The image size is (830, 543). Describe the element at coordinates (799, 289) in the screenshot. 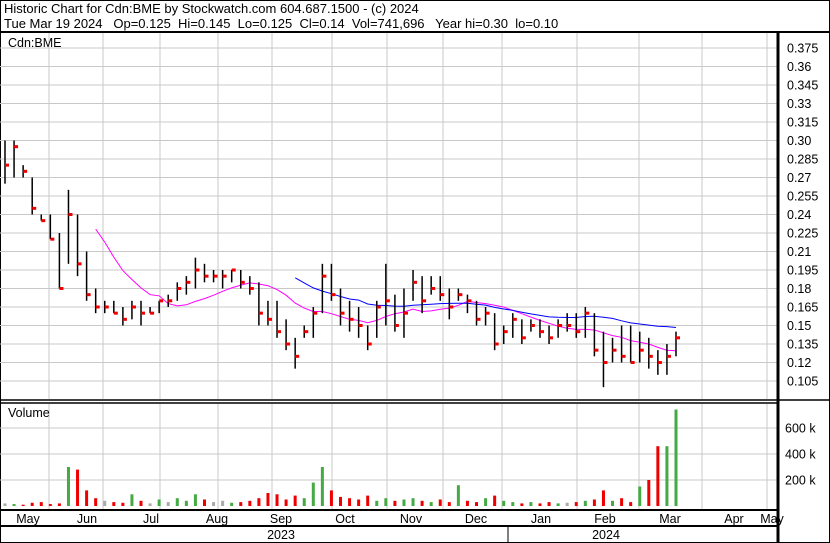

I see `price-tick-label: 0.18` at that location.